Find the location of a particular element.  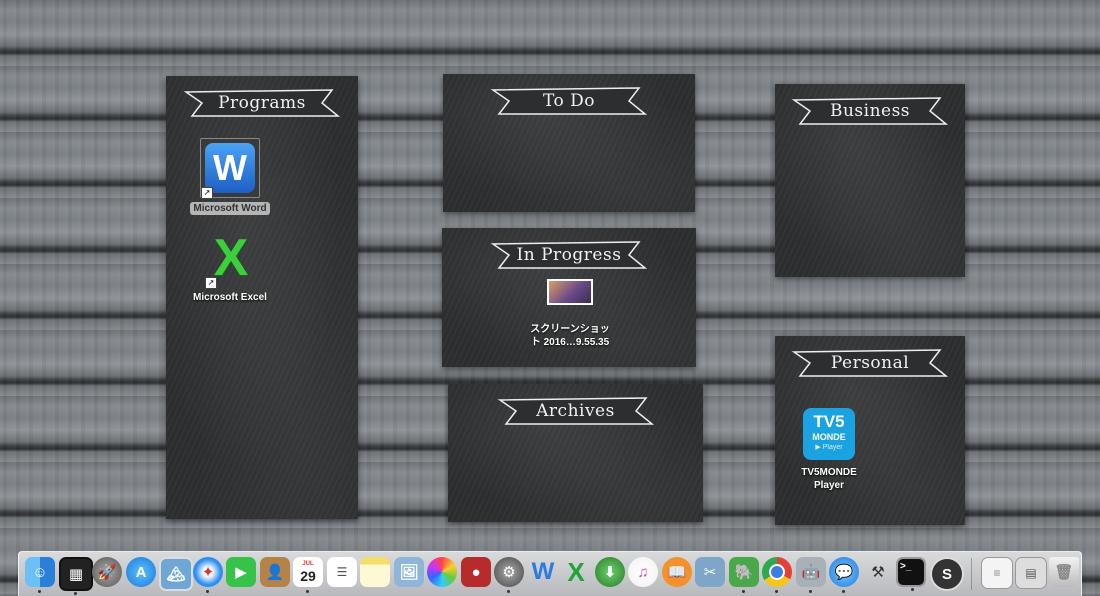

terminal-glyph: >_ is located at coordinates (906, 566).